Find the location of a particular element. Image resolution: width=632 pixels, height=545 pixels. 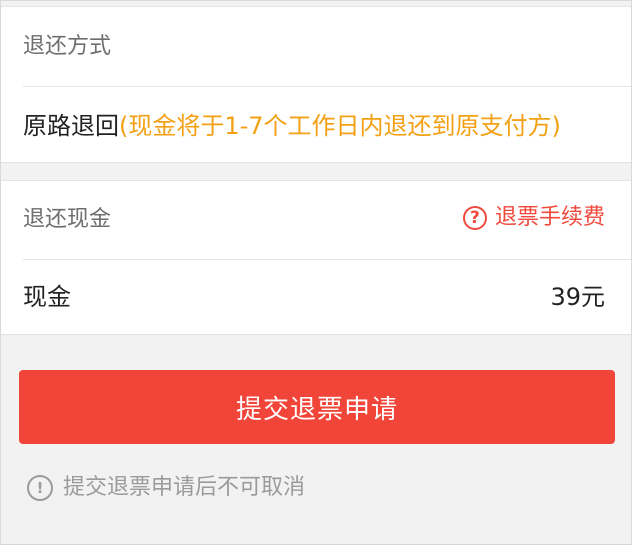

refund-fee-label: 退票手续费 is located at coordinates (549, 217).